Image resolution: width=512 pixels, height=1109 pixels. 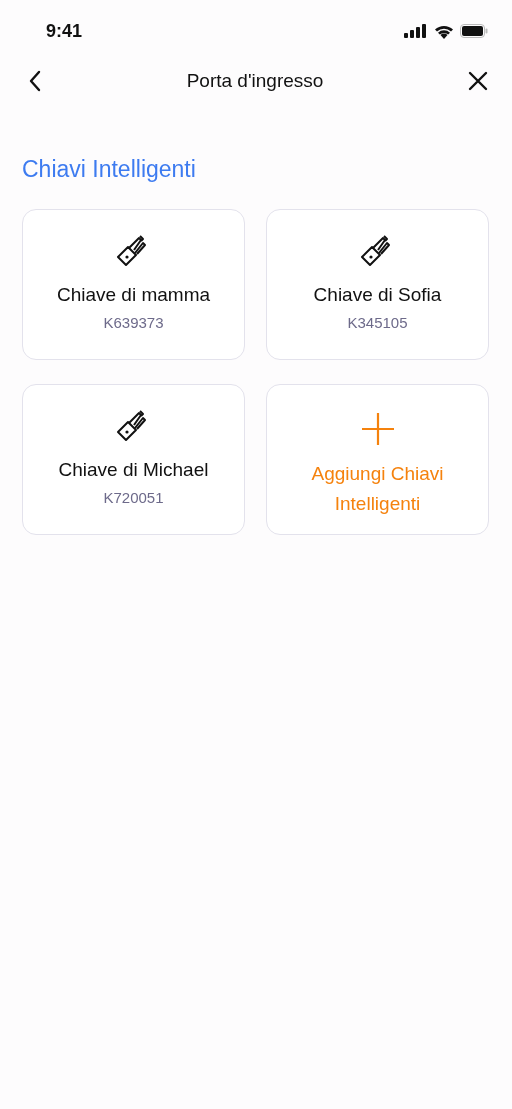 What do you see at coordinates (255, 81) in the screenshot?
I see `nav-title: Porta d'ingresso` at bounding box center [255, 81].